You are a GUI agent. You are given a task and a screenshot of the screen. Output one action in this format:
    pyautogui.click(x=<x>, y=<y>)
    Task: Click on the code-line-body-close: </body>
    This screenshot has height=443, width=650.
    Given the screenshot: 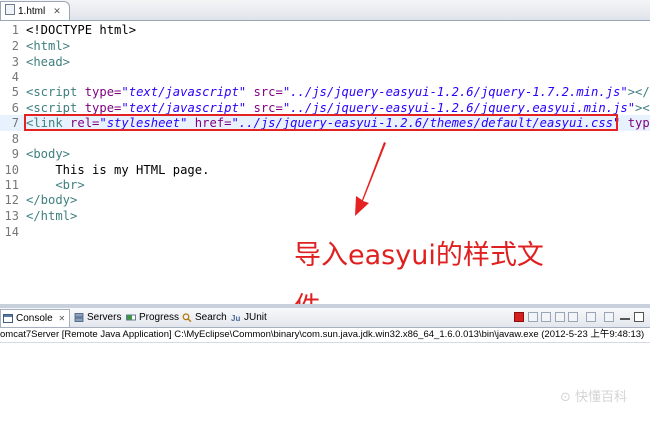 What is the action you would take?
    pyautogui.click(x=51, y=200)
    